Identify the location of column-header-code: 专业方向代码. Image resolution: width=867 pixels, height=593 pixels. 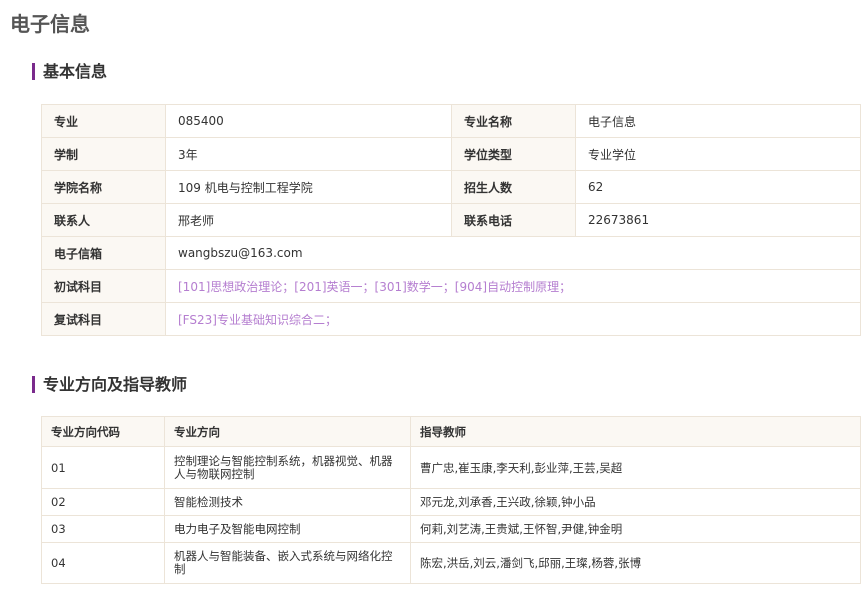
(103, 431).